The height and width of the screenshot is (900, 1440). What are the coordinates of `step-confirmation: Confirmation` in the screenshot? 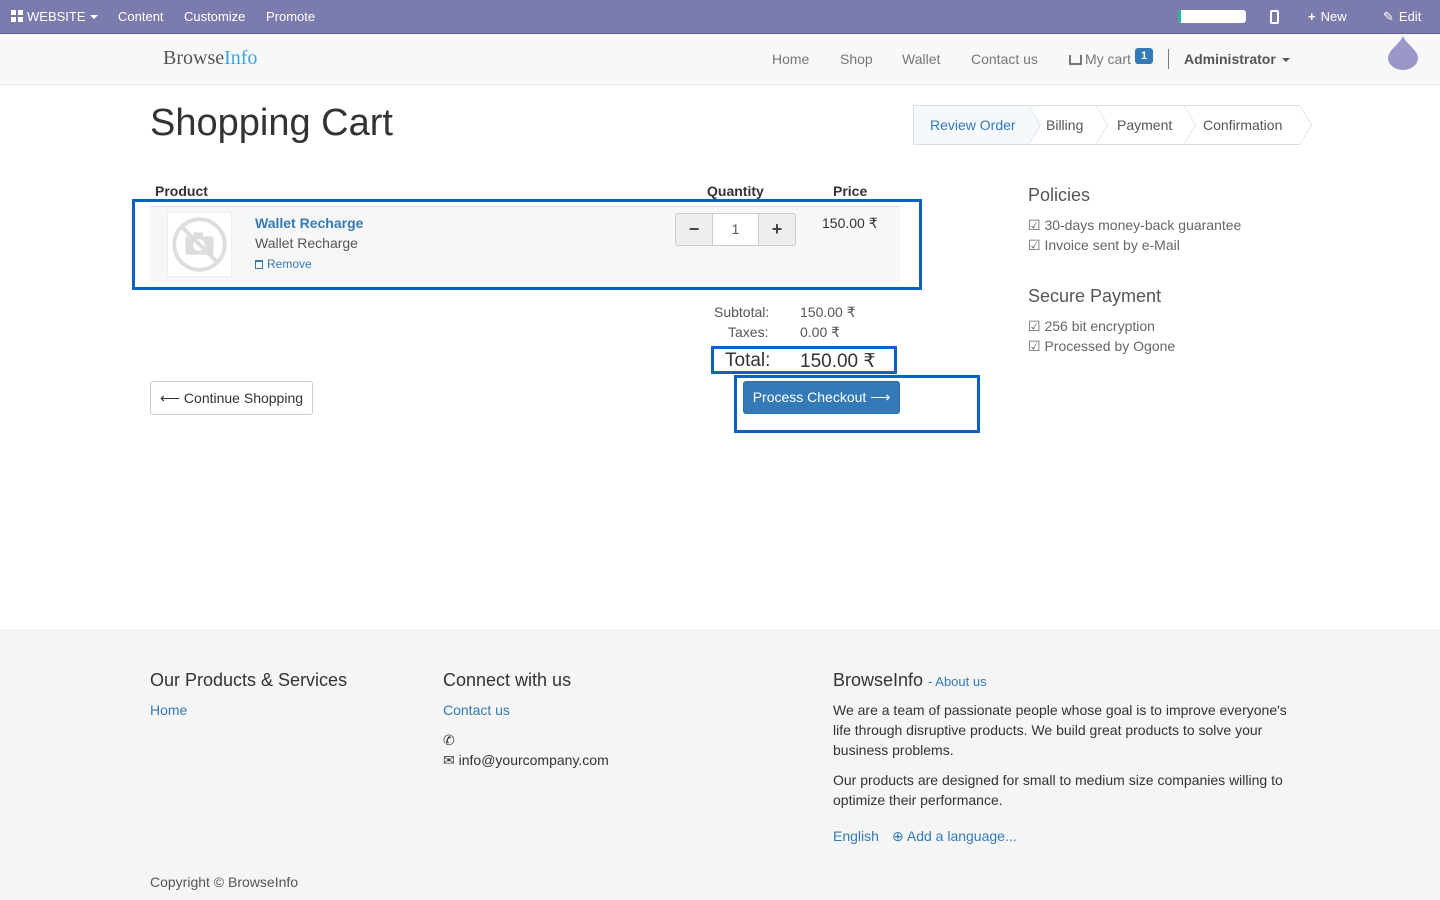 It's located at (1248, 125).